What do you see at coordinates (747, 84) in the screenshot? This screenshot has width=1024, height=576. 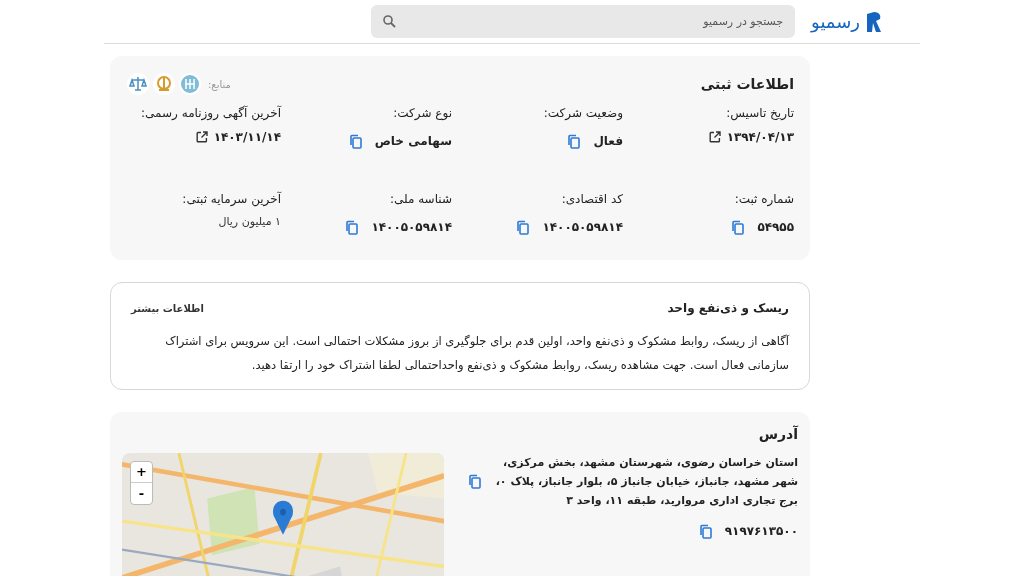 I see `section-title: اطلاعات ثبتی` at bounding box center [747, 84].